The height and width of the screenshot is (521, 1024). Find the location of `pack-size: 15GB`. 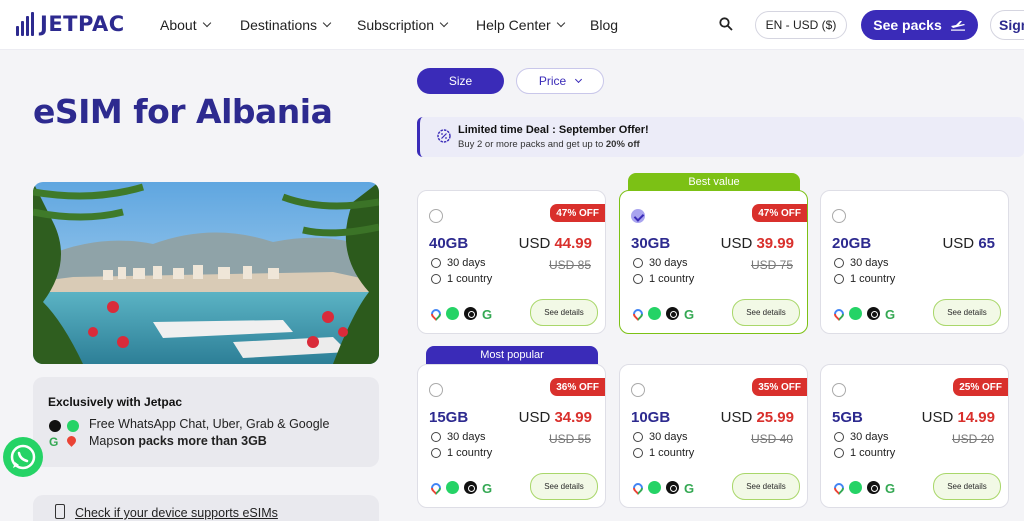

pack-size: 15GB is located at coordinates (449, 417).